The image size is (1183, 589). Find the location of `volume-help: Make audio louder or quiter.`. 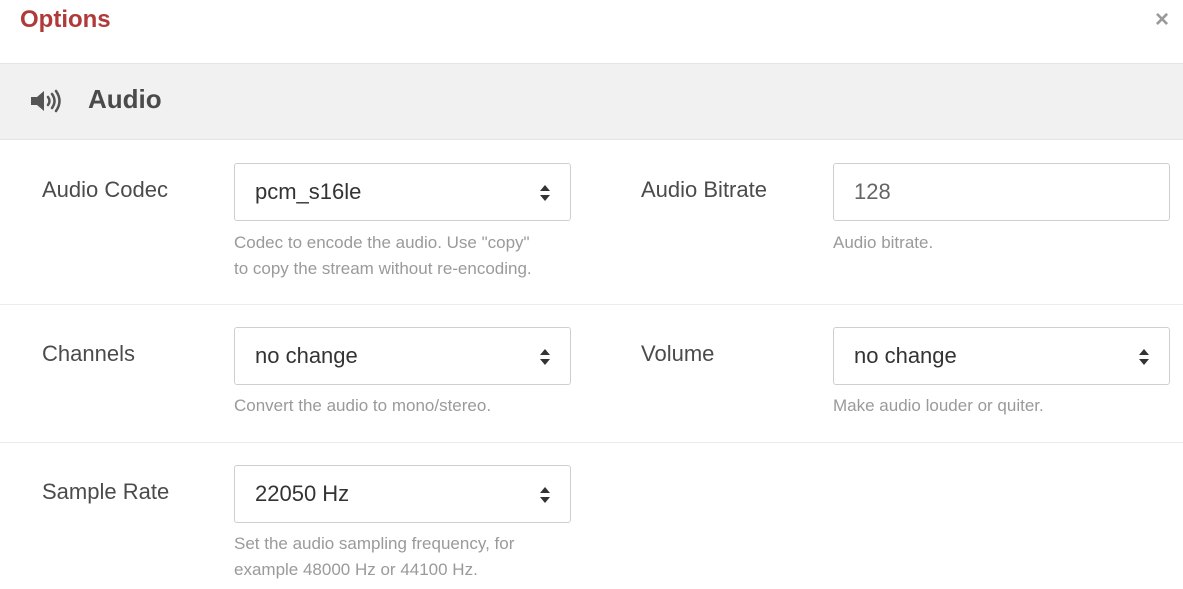

volume-help: Make audio louder or quiter. is located at coordinates (1008, 406).